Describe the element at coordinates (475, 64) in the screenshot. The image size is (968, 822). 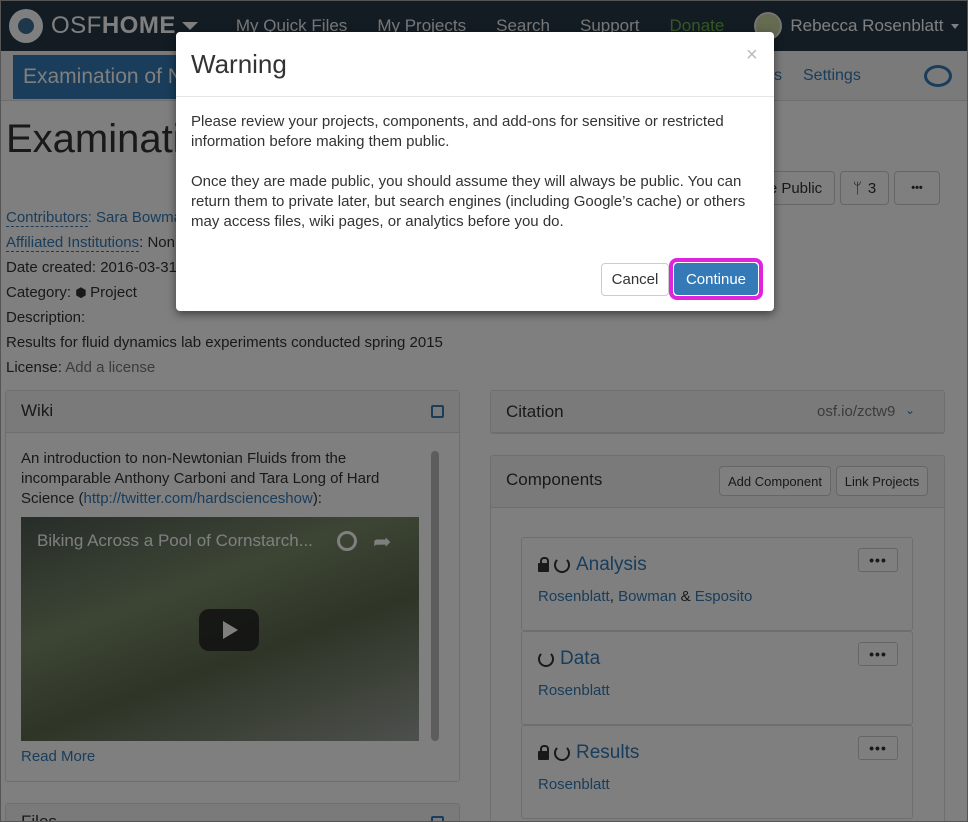
I see `dialog-header: Warning ×` at that location.